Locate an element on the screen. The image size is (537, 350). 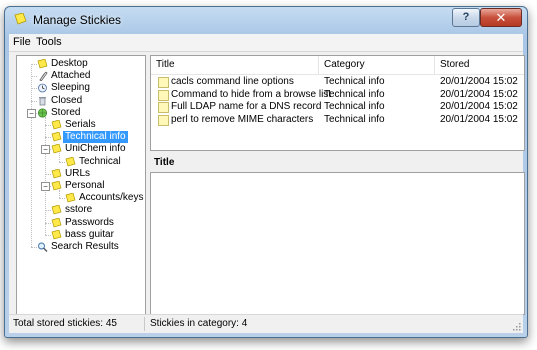
magnifier-icon is located at coordinates (43, 247).